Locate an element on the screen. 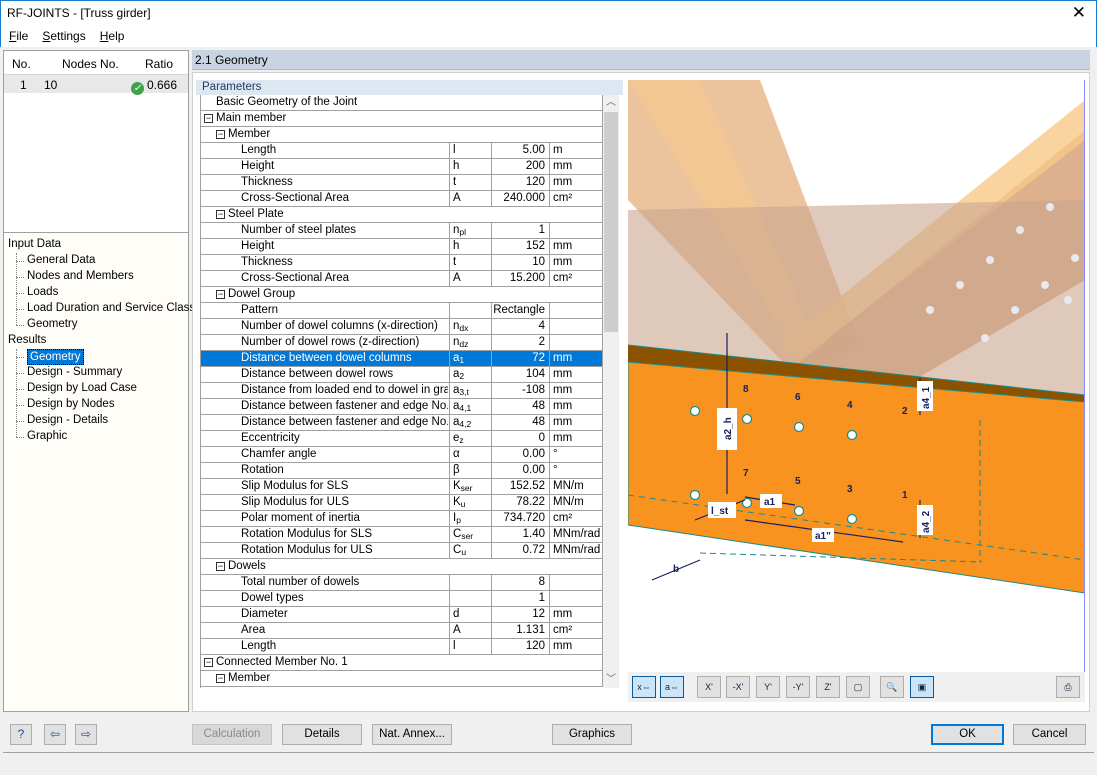  param-value: 1.131 is located at coordinates (520, 630).